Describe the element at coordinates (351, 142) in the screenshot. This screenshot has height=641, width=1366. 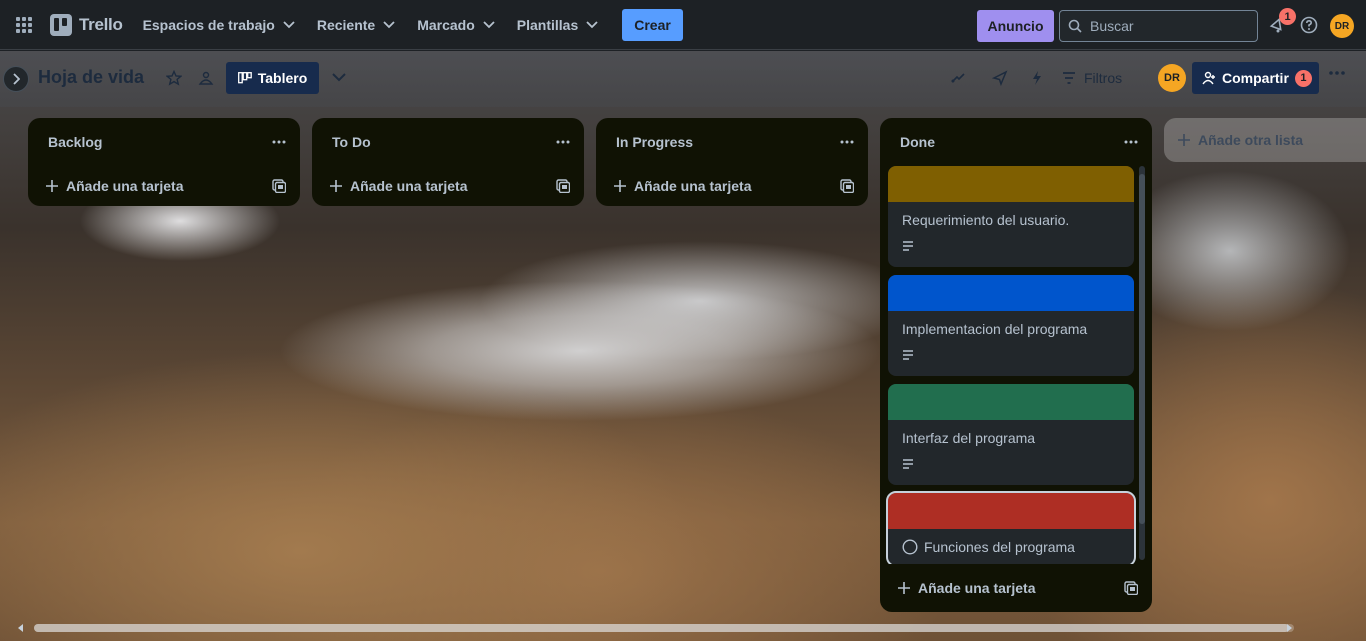
I see `list-title: To Do` at that location.